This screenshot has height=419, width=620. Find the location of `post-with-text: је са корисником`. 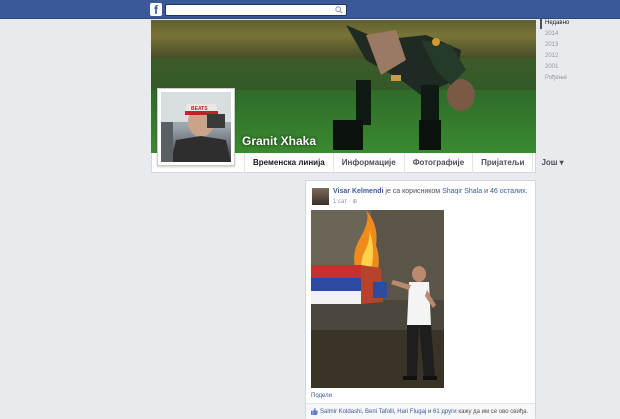

post-with-text: је са корисником is located at coordinates (413, 191).